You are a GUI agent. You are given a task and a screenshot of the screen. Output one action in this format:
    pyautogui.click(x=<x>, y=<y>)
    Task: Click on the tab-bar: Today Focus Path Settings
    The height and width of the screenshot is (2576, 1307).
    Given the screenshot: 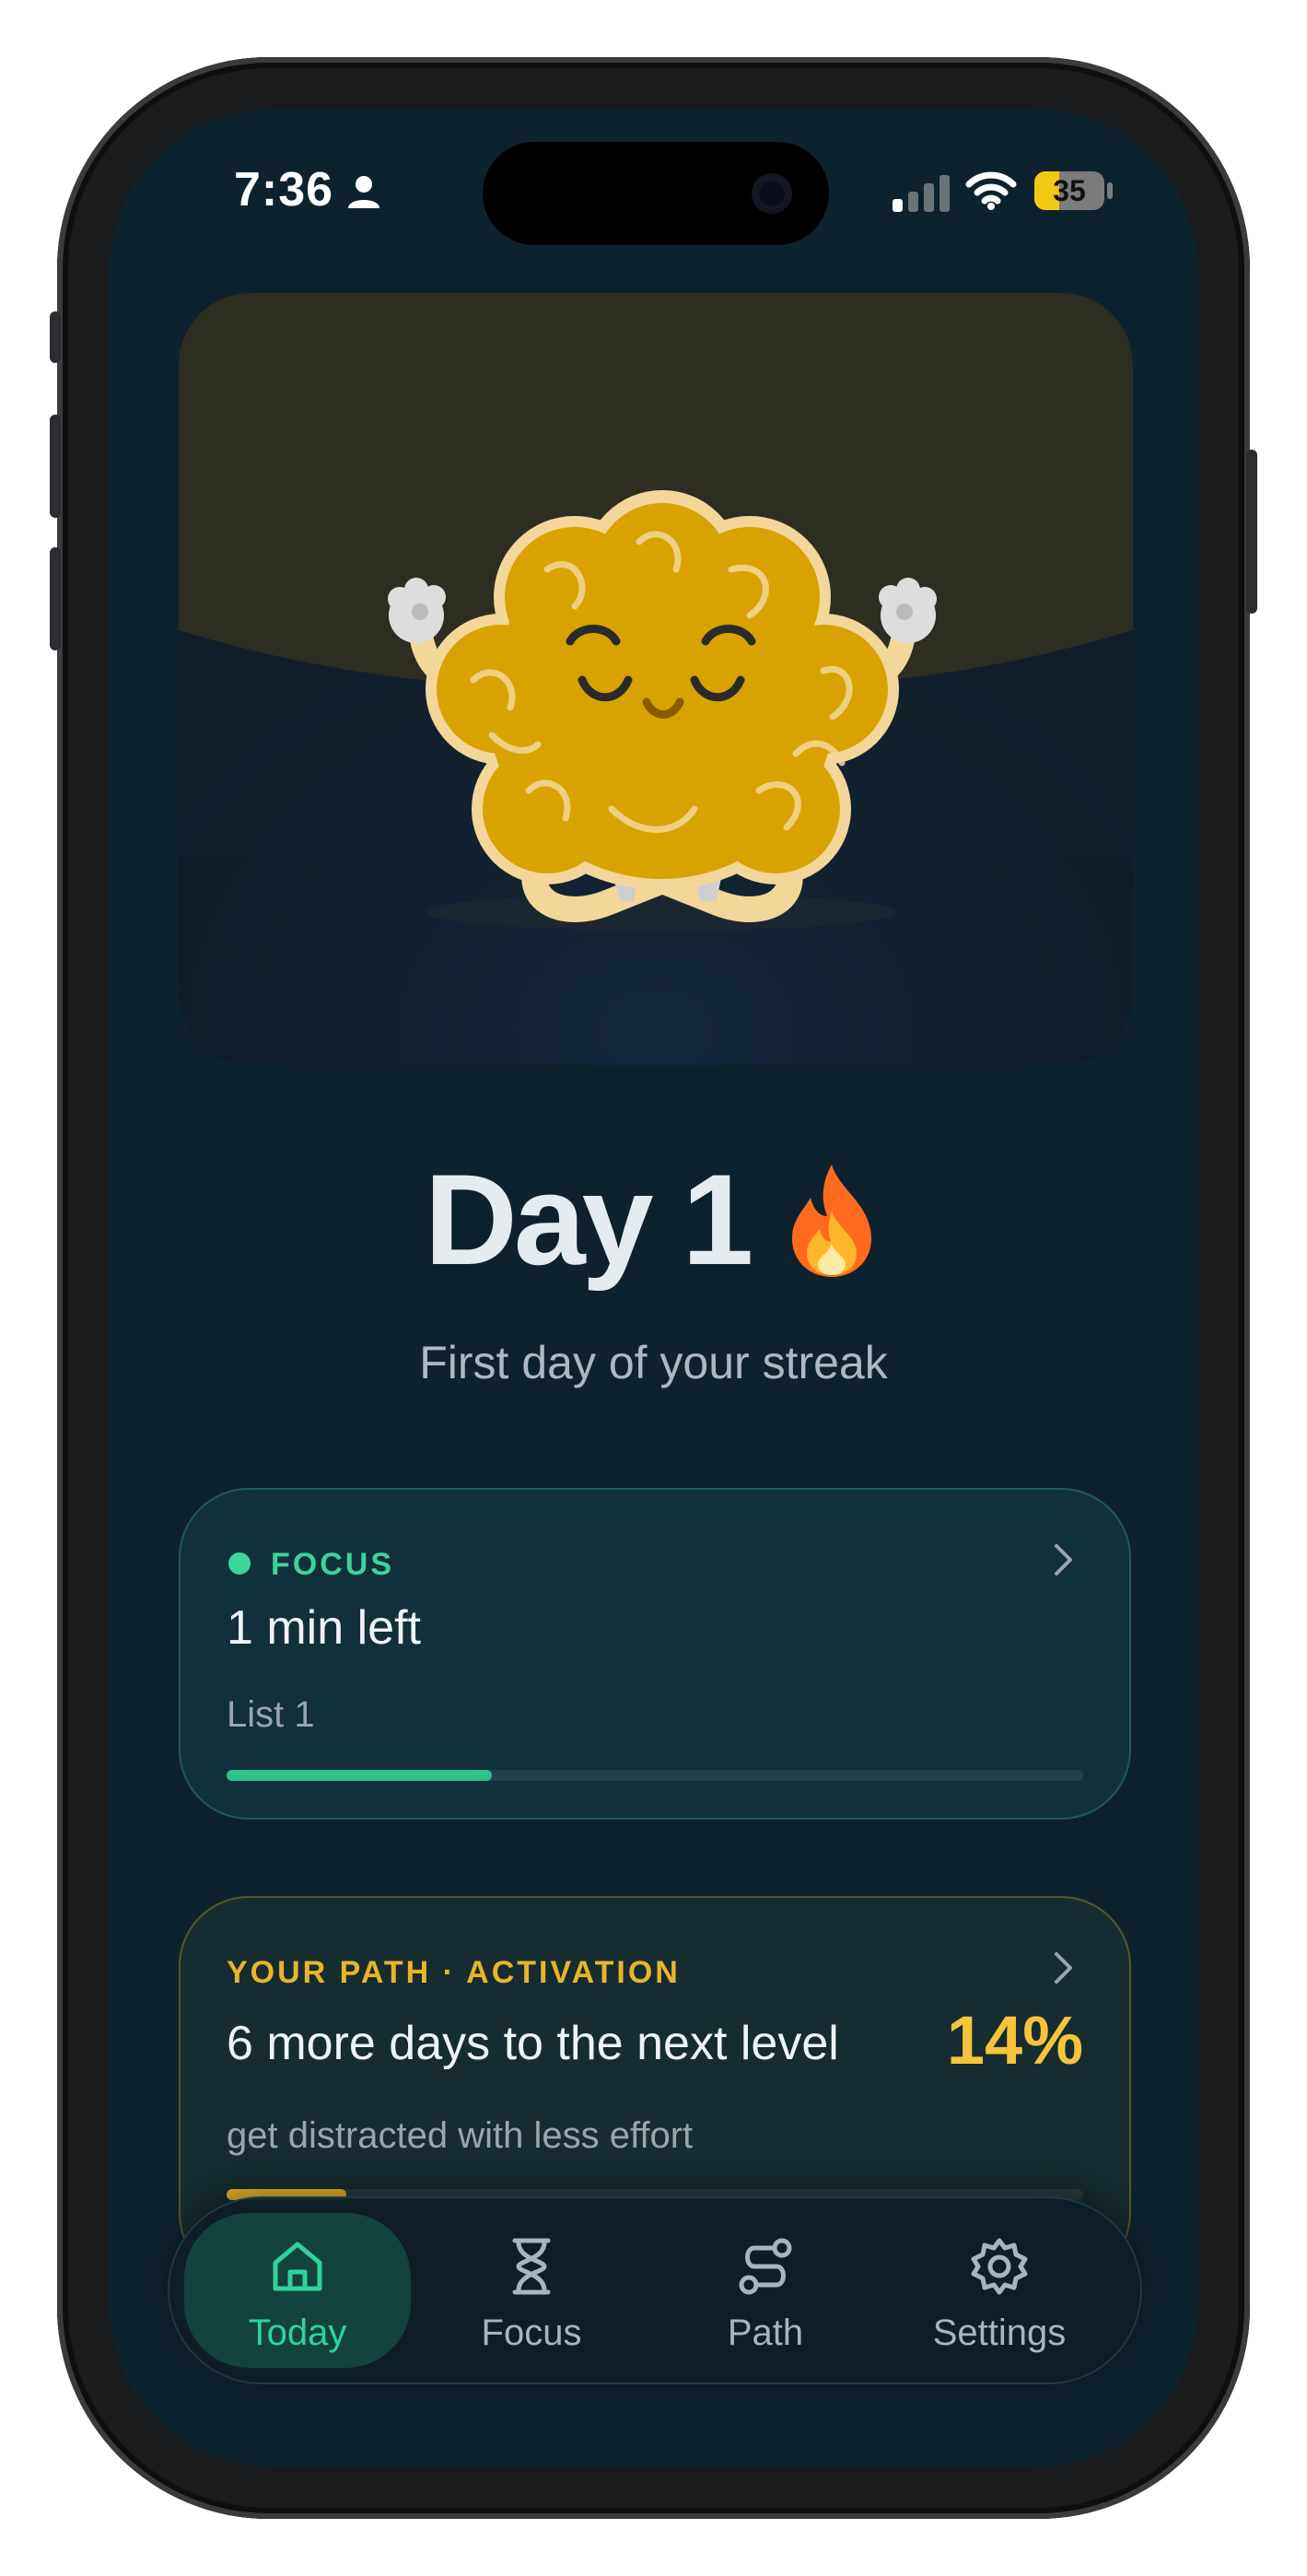 What is the action you would take?
    pyautogui.click(x=655, y=2290)
    